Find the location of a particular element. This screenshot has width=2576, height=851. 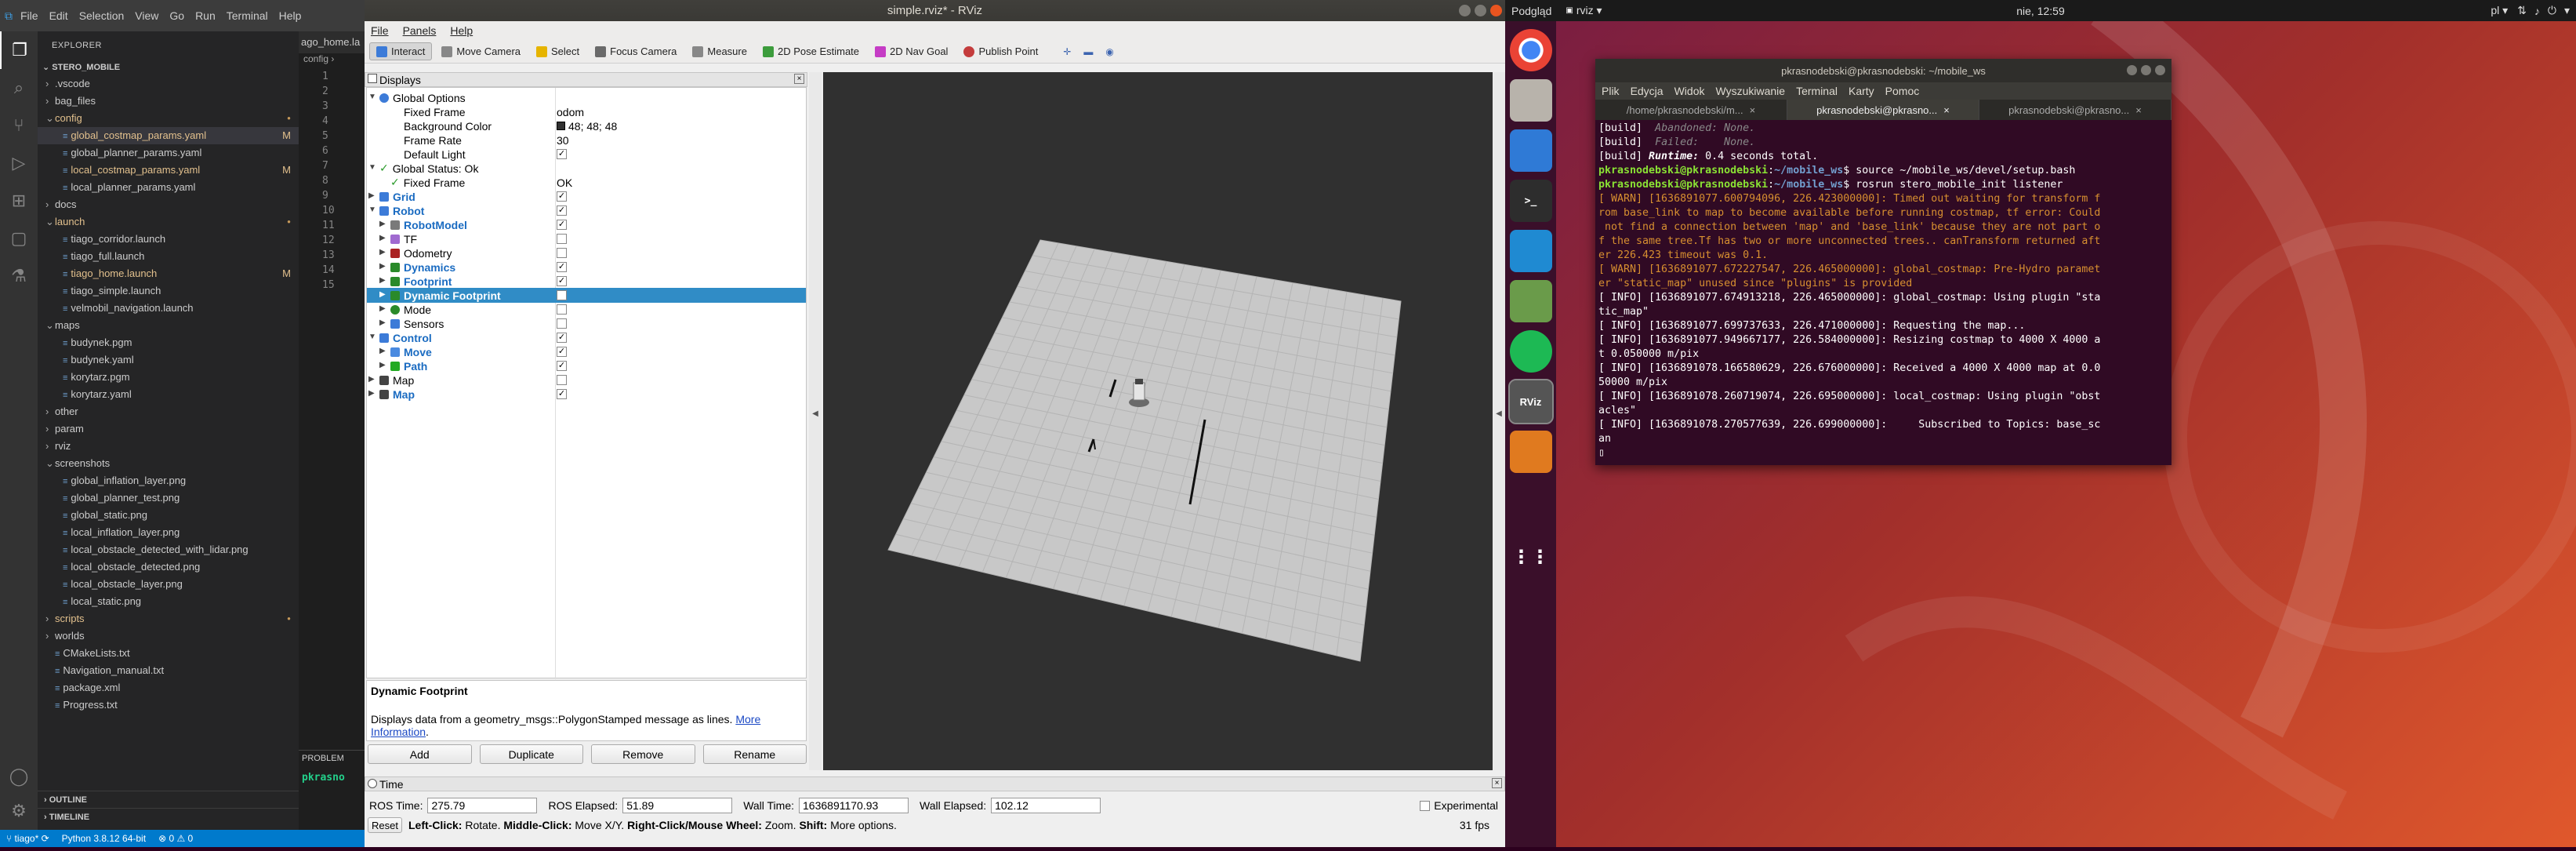

display-row: ✓ Fixed Frame OK is located at coordinates (587, 182).